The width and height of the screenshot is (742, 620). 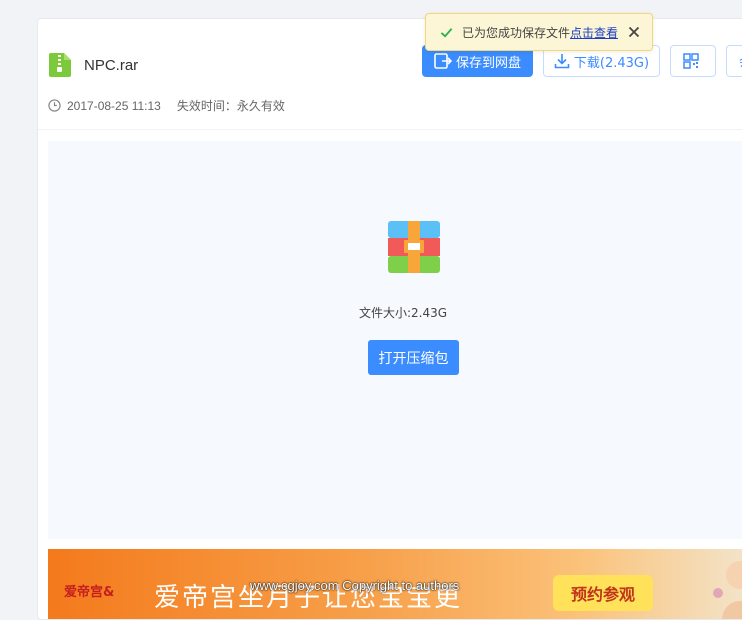 I want to click on close-icon, so click(x=634, y=32).